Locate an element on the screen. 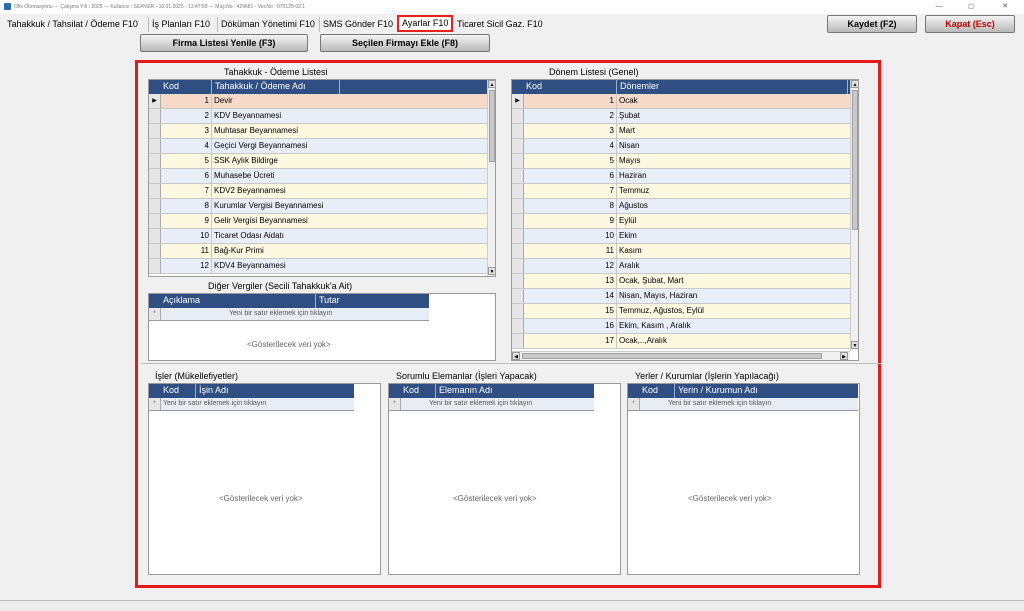  table-row: 12 KDV4 Beyannamesi is located at coordinates (318, 266).